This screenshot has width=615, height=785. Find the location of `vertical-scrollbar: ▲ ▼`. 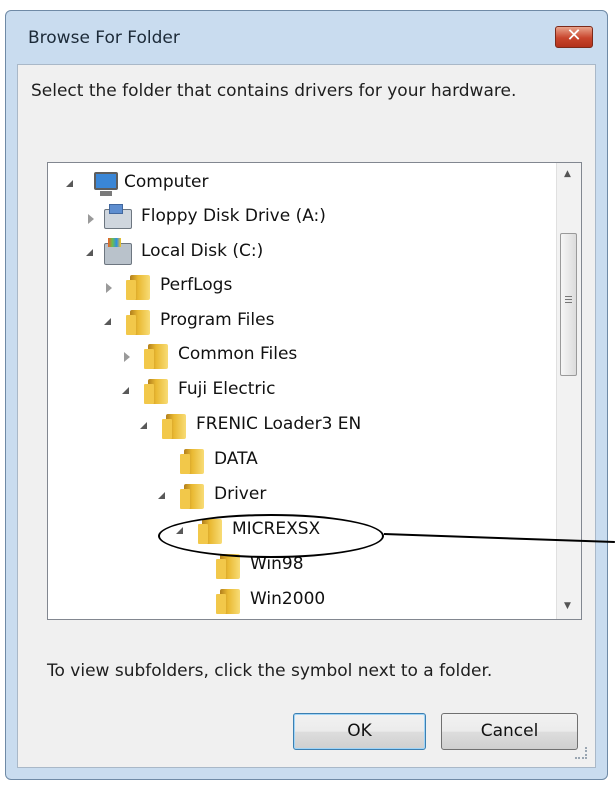

vertical-scrollbar: ▲ ▼ is located at coordinates (568, 391).